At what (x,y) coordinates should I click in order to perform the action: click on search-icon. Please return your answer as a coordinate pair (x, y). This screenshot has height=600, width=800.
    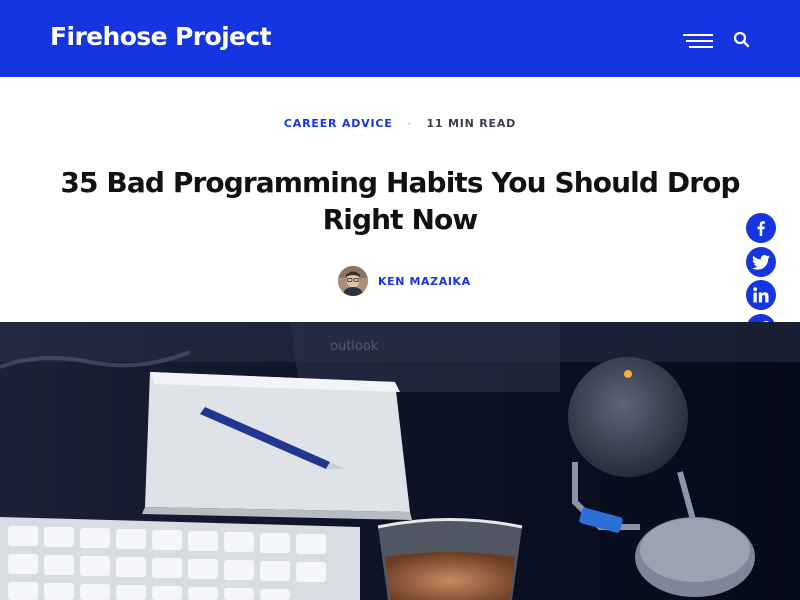
    Looking at the image, I should click on (742, 40).